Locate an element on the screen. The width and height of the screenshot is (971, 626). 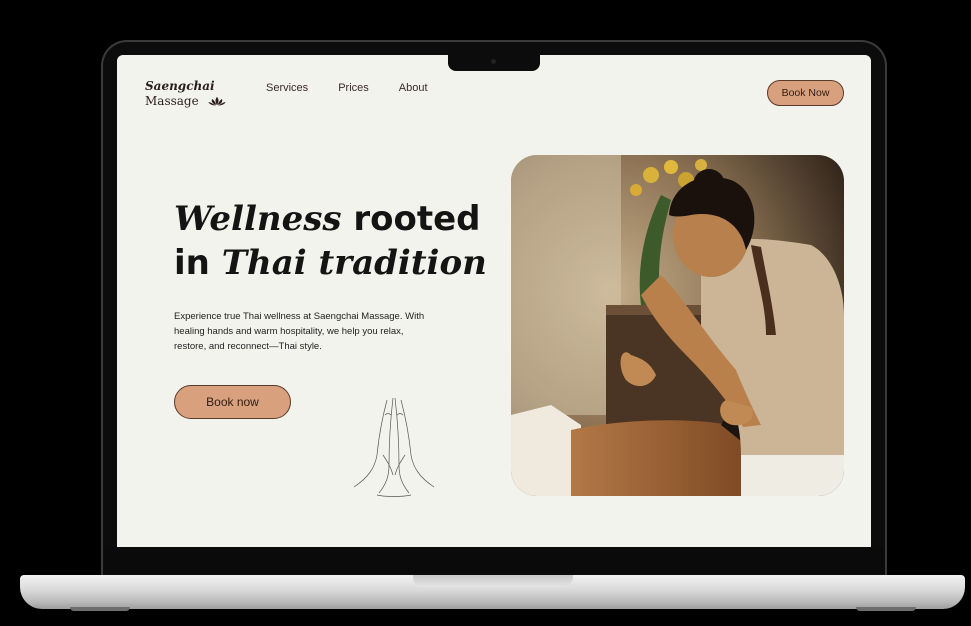
screen-bottom-bezel is located at coordinates (494, 560).